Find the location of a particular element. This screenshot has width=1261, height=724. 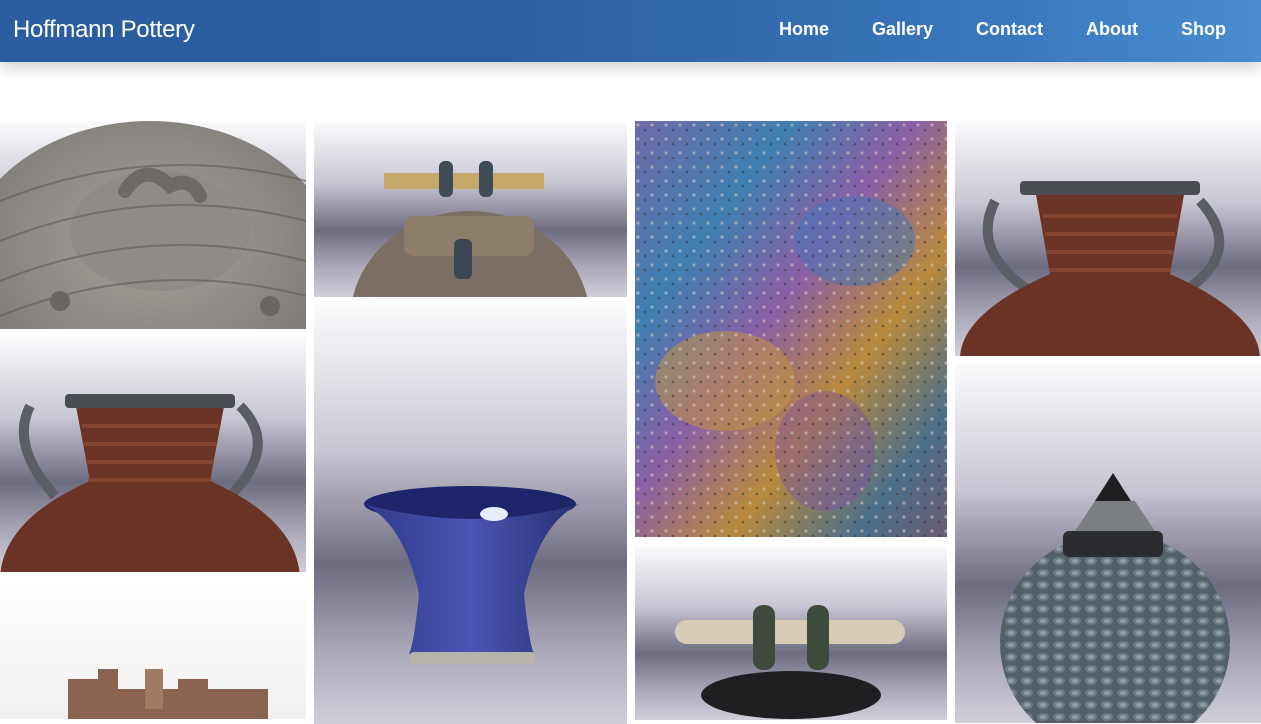

gallery-item-raku-jar-top is located at coordinates (470, 209).